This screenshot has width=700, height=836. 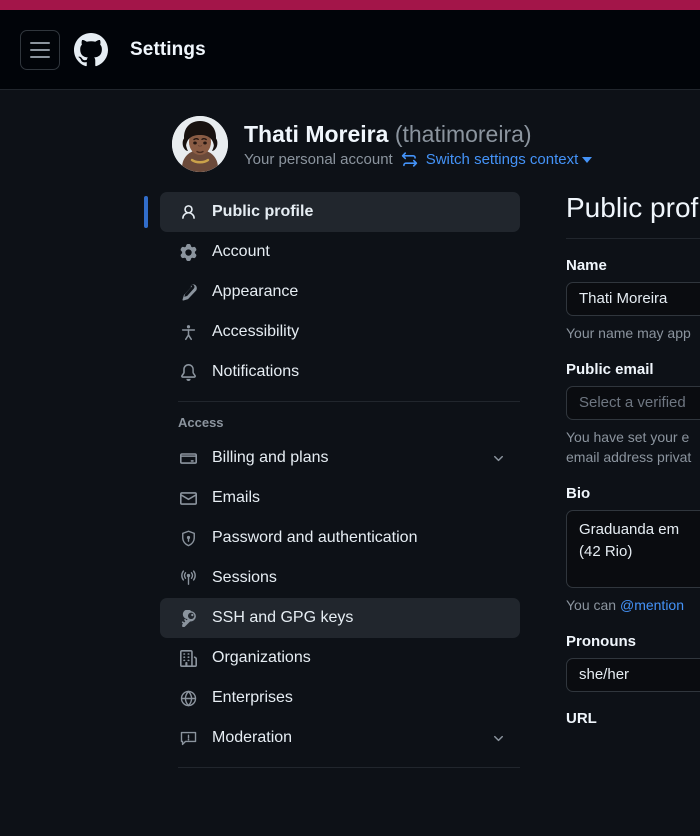 I want to click on sidebar-item-sessions: Sessions, so click(x=340, y=578).